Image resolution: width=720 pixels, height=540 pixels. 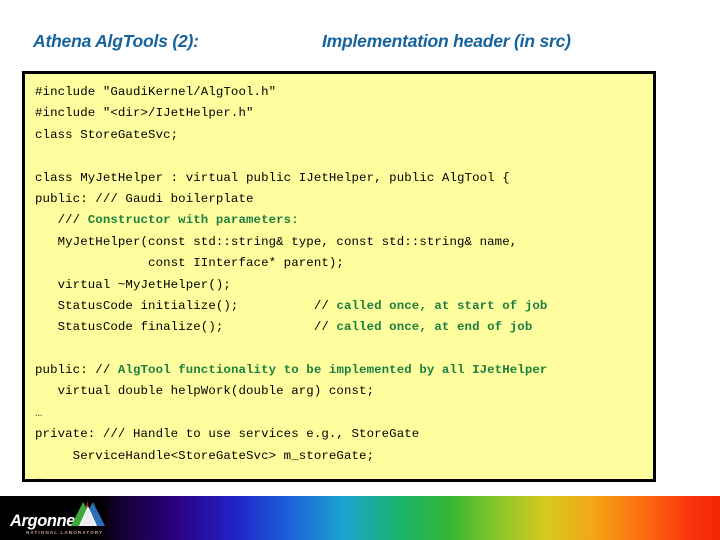 I want to click on page-subtitle: Implementation header (in src), so click(x=446, y=41).